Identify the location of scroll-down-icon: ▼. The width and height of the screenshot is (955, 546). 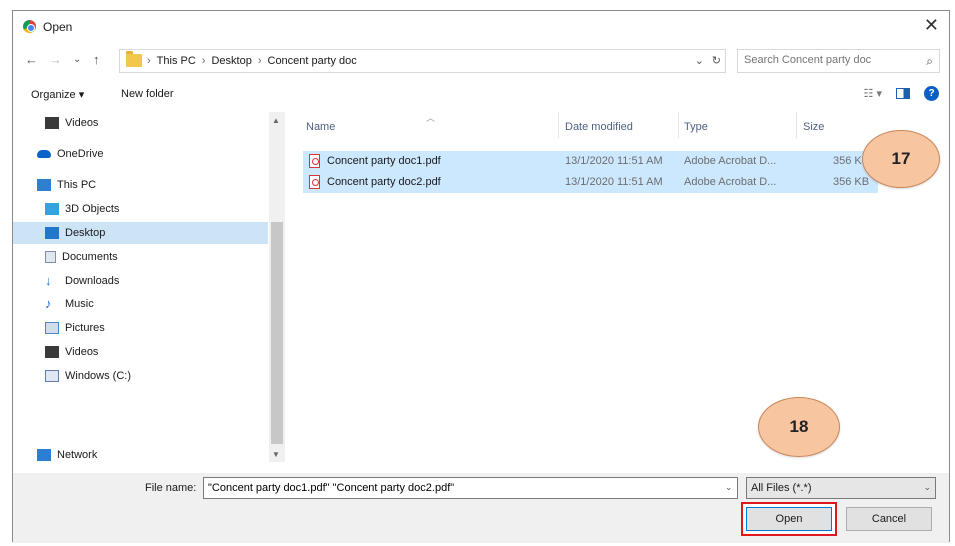
(276, 454).